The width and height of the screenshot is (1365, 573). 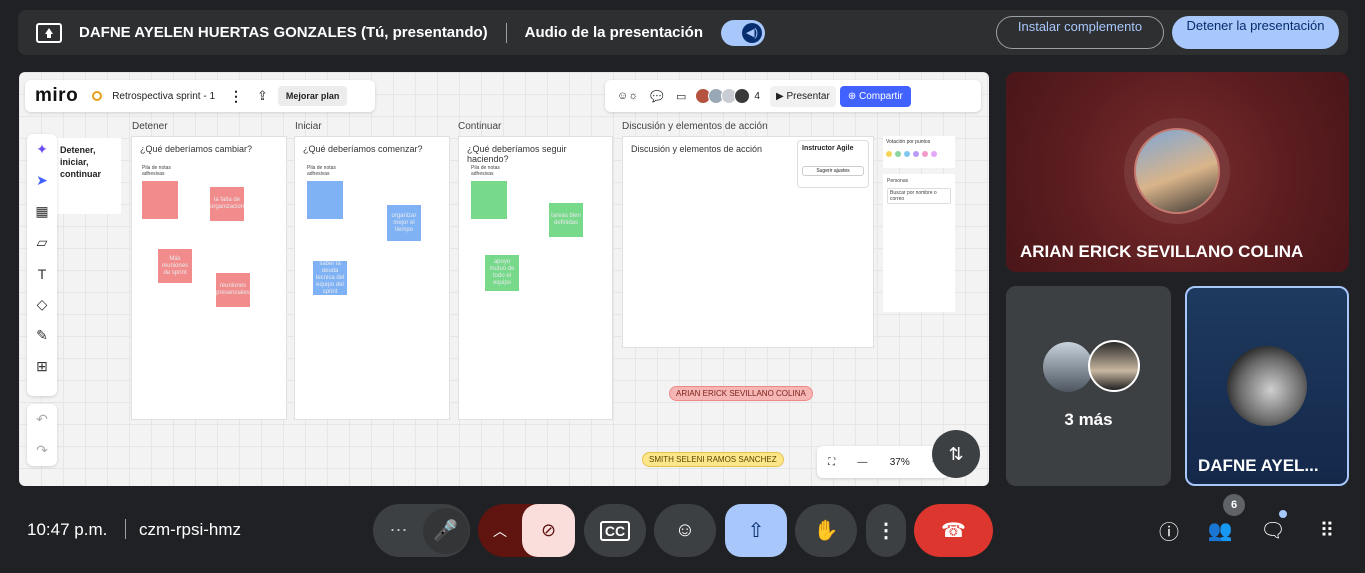 What do you see at coordinates (886, 530) in the screenshot?
I see `more-options-button: ⋮` at bounding box center [886, 530].